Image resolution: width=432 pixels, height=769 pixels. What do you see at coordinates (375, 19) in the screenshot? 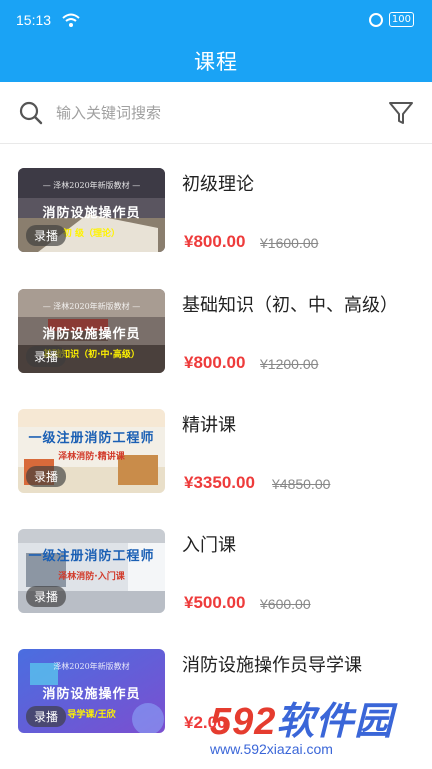
I see `alarm-icon` at bounding box center [375, 19].